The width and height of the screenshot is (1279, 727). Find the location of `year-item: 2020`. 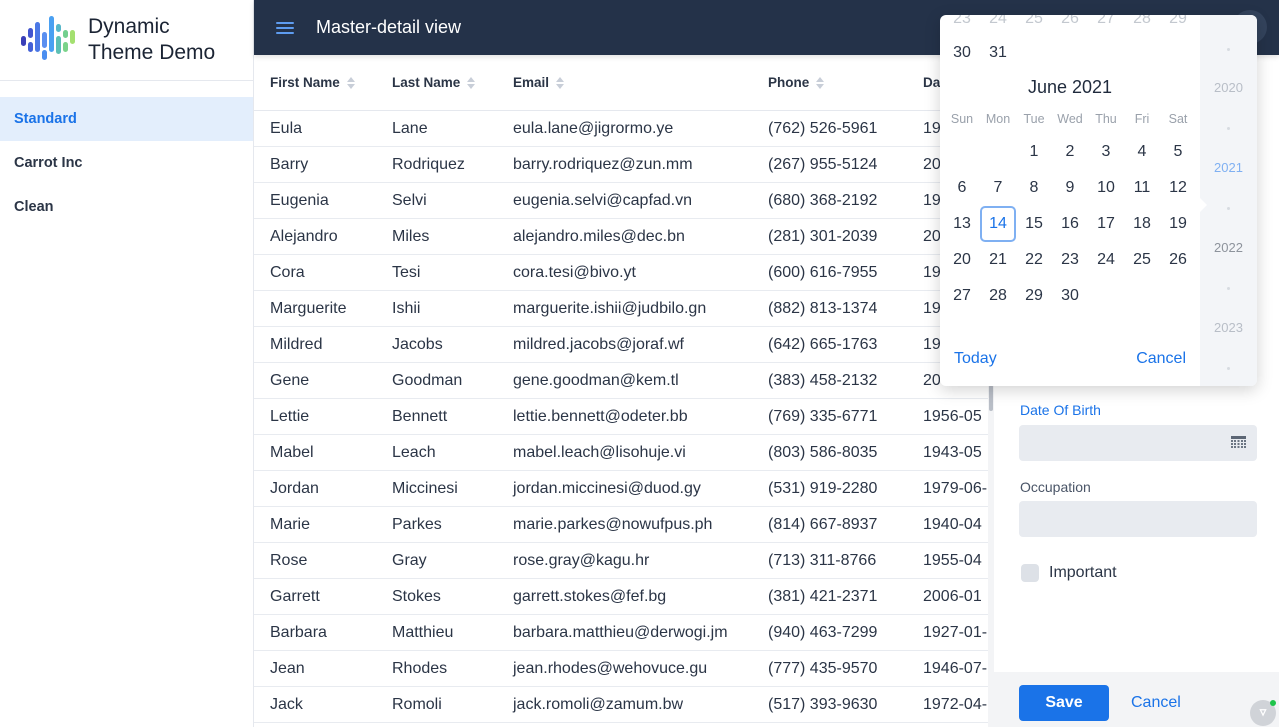

year-item: 2020 is located at coordinates (1228, 87).